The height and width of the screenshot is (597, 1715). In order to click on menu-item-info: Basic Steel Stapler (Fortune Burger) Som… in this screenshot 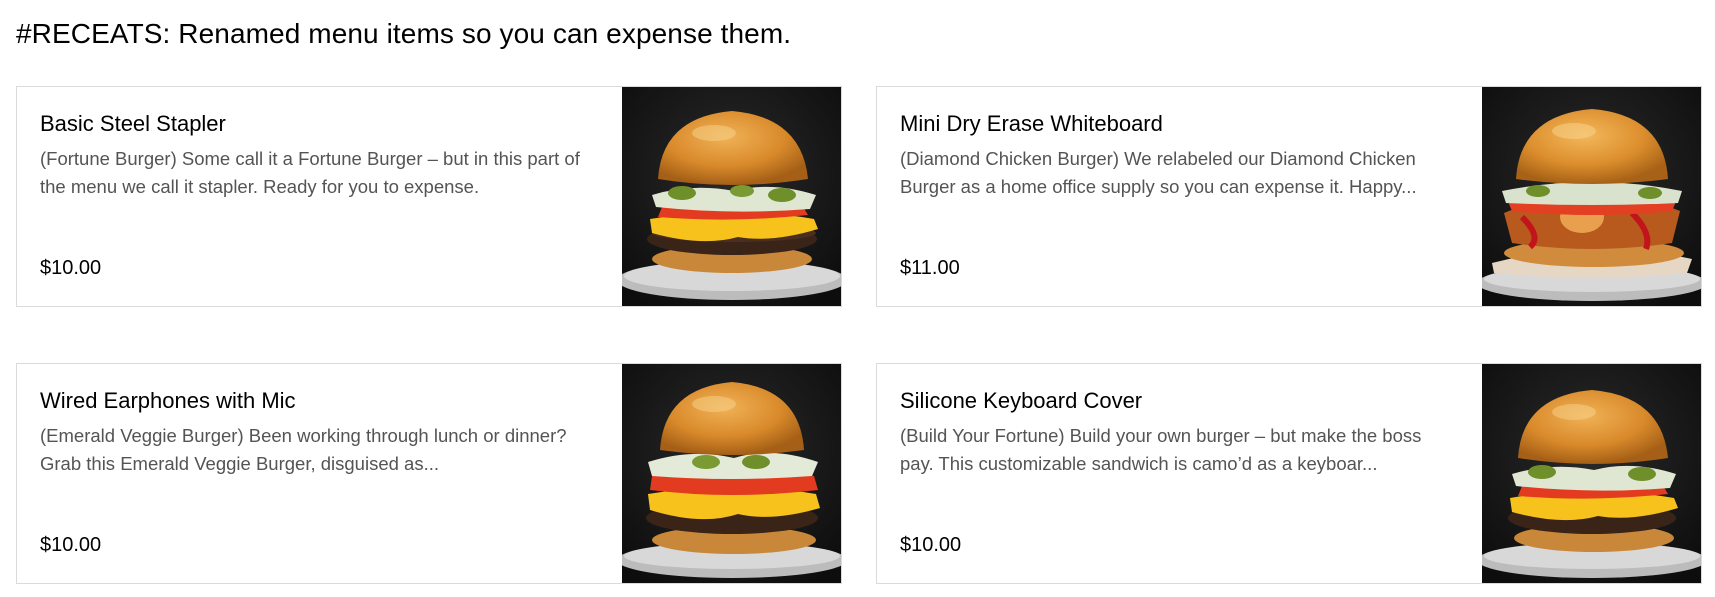, I will do `click(320, 199)`.